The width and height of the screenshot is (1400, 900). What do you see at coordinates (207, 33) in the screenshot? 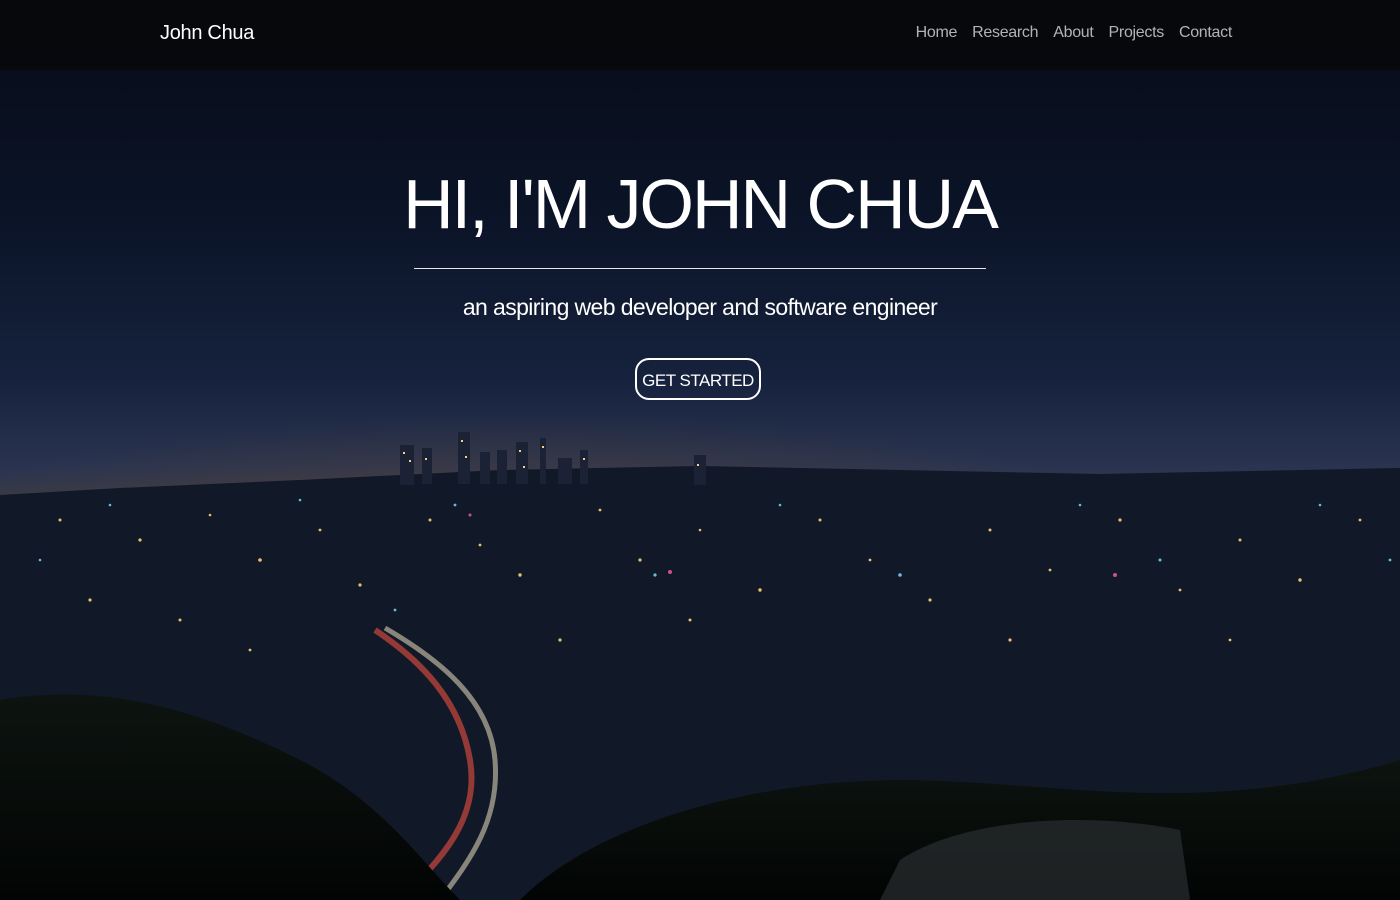
I see `brand-link: John Chua` at bounding box center [207, 33].